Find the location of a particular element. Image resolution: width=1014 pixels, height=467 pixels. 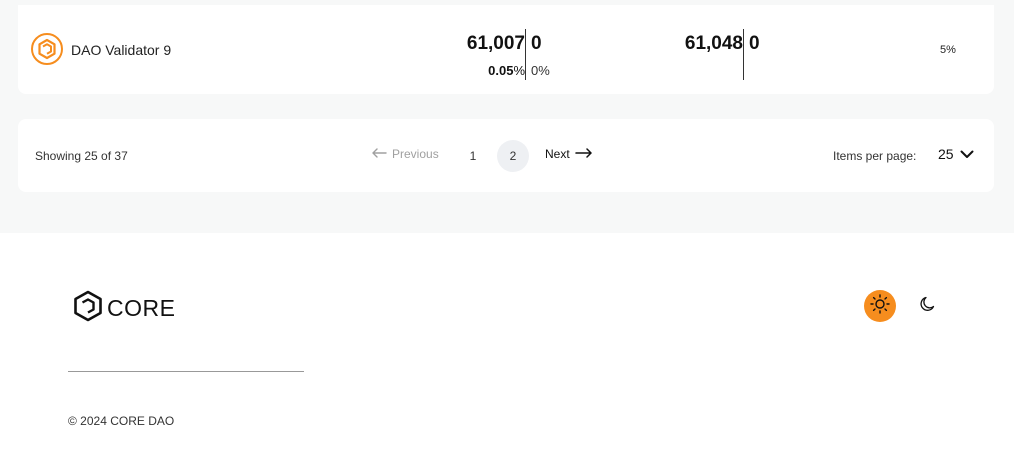

previous-label: Previous is located at coordinates (415, 154).